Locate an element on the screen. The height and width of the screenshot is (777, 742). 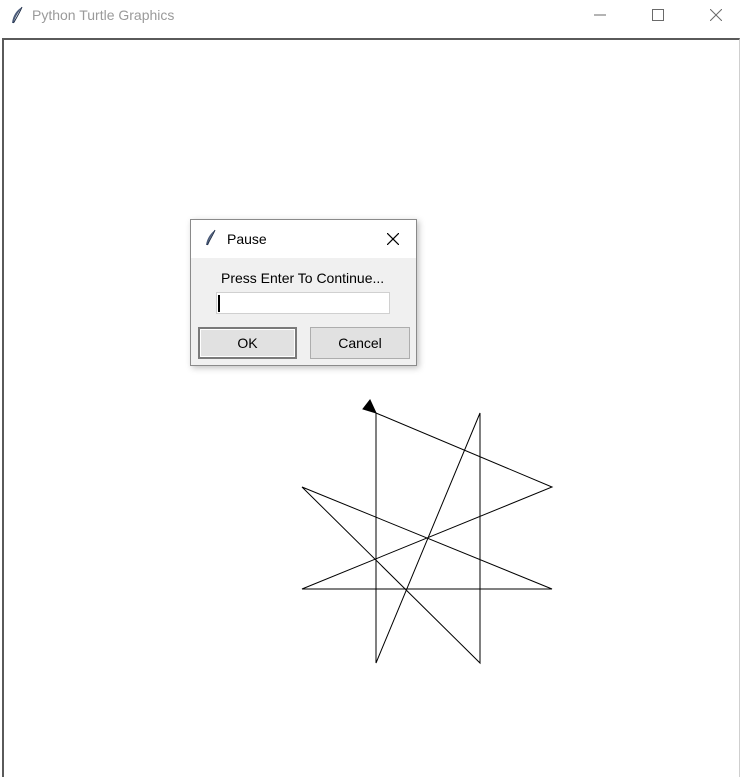
maximize-icon is located at coordinates (658, 15).